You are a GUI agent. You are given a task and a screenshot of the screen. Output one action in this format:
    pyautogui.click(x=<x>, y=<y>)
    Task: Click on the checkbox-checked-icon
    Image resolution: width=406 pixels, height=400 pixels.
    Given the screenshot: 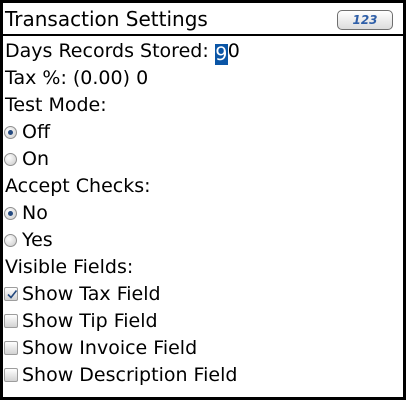 What is the action you would take?
    pyautogui.click(x=11, y=294)
    